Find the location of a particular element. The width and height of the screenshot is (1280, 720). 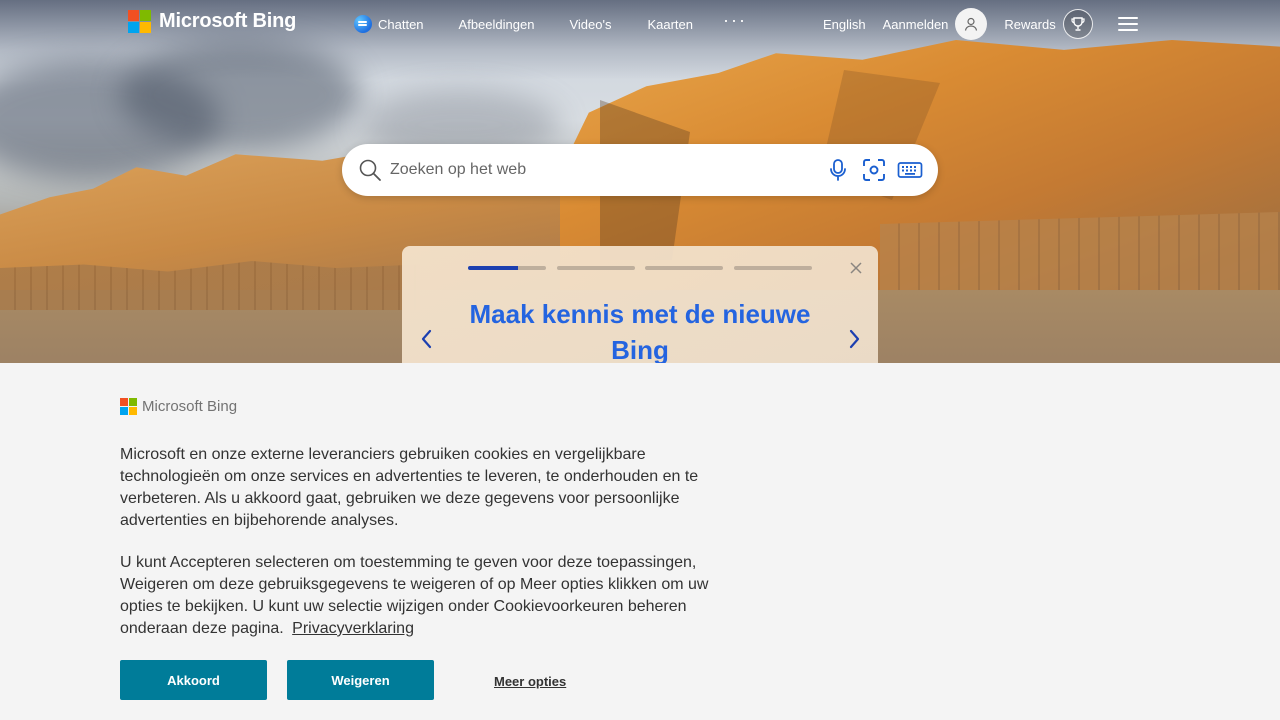

more-nav-button: ··· is located at coordinates (735, 20).